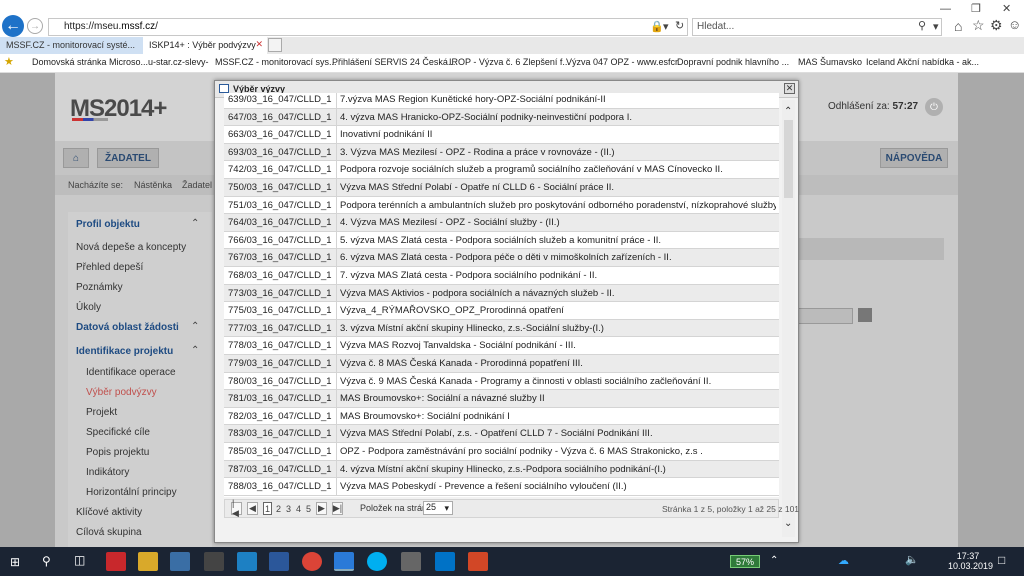 The image size is (1024, 576). What do you see at coordinates (996, 25) in the screenshot?
I see `settings-gear-icon: ⚙` at bounding box center [996, 25].